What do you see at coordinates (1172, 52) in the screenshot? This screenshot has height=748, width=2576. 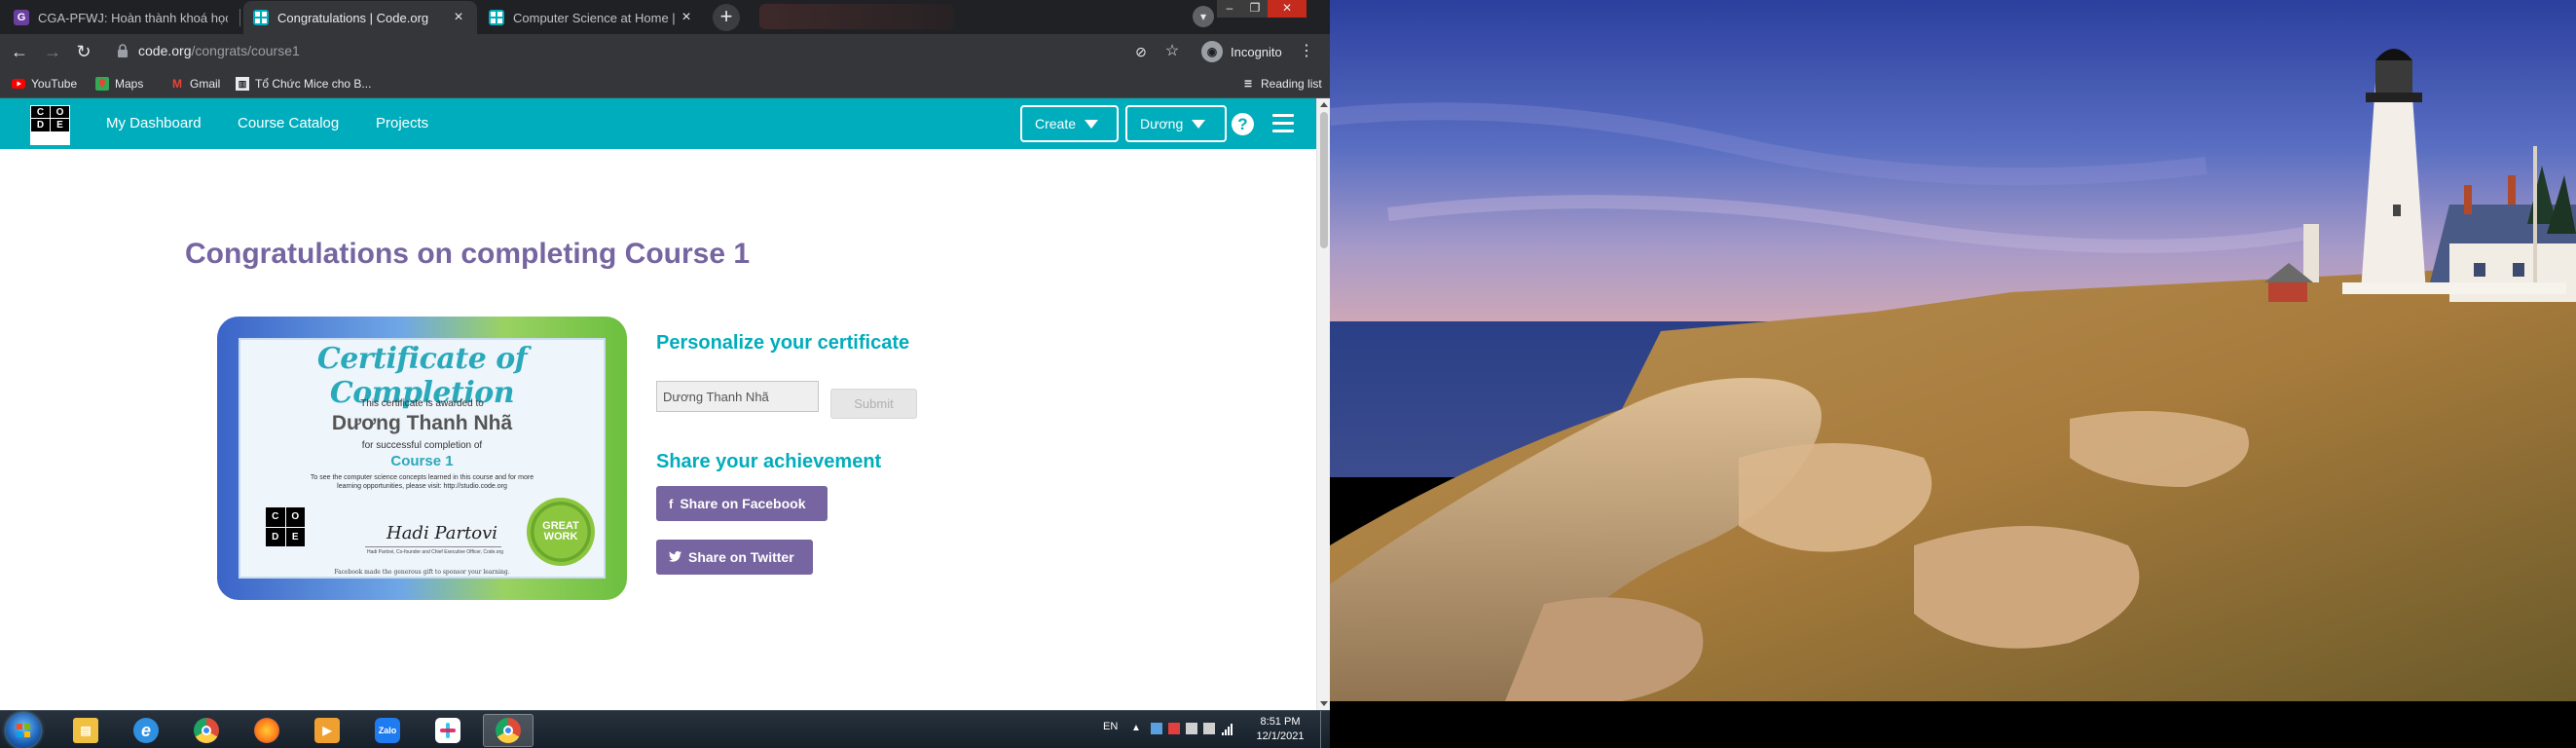 I see `bookmark-star-icon: ☆` at bounding box center [1172, 52].